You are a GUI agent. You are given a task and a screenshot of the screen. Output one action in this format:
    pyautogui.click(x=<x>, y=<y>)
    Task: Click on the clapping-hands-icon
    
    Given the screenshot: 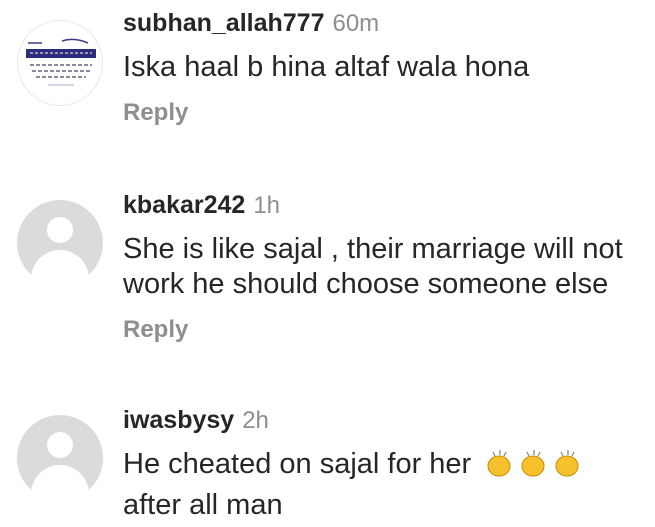 What is the action you would take?
    pyautogui.click(x=534, y=467)
    